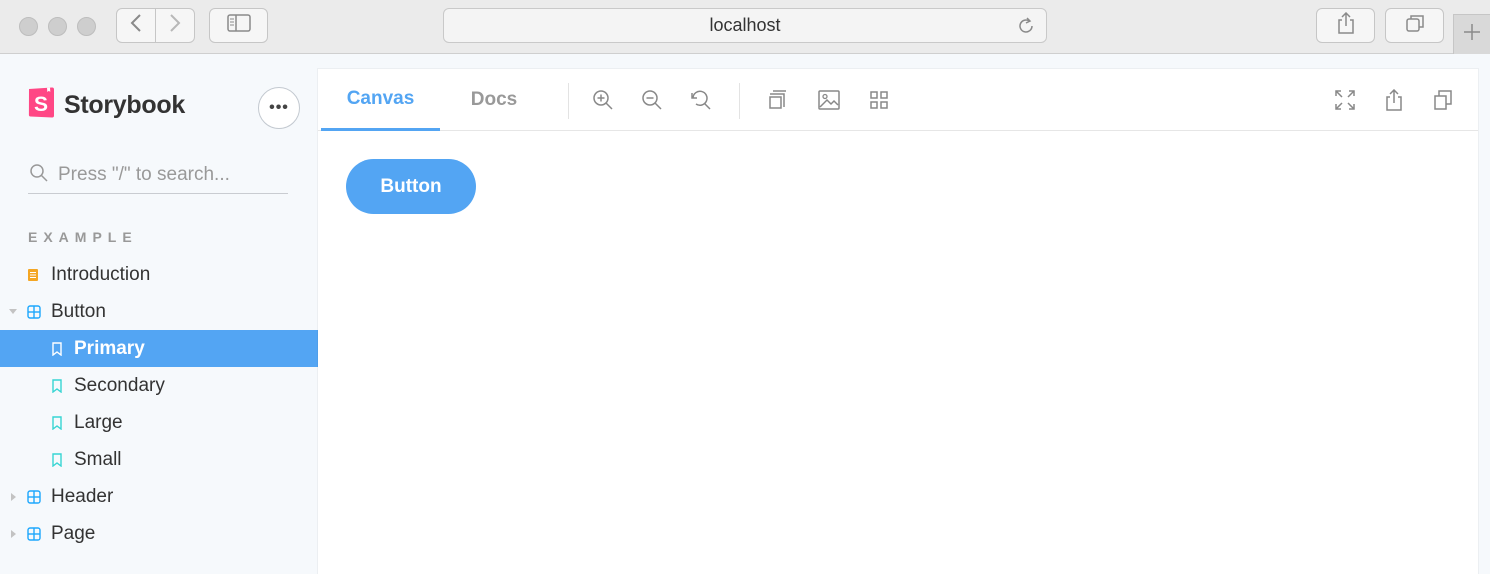  Describe the element at coordinates (411, 186) in the screenshot. I see `primary-story-button: Button` at that location.